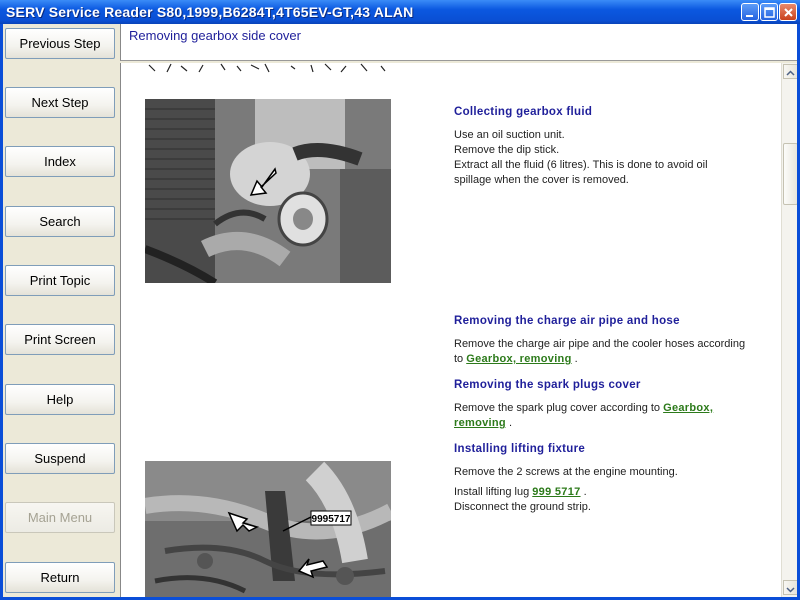  Describe the element at coordinates (520, 449) in the screenshot. I see `section-title-lifting: Installing lifting fixture` at that location.